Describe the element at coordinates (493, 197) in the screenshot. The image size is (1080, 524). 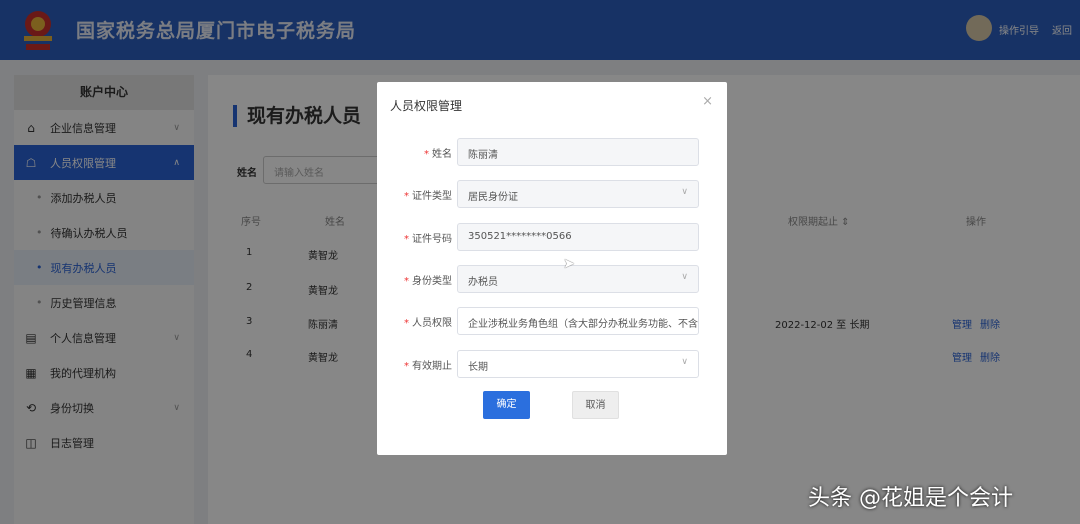
I see `select-value: 居民身份证` at that location.